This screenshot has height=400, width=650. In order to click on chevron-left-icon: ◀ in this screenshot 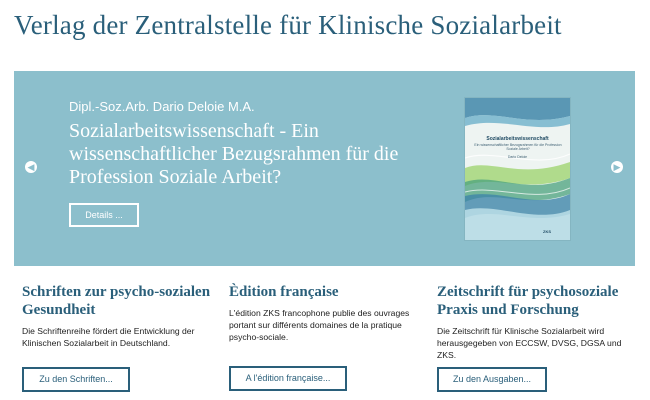, I will do `click(31, 167)`.